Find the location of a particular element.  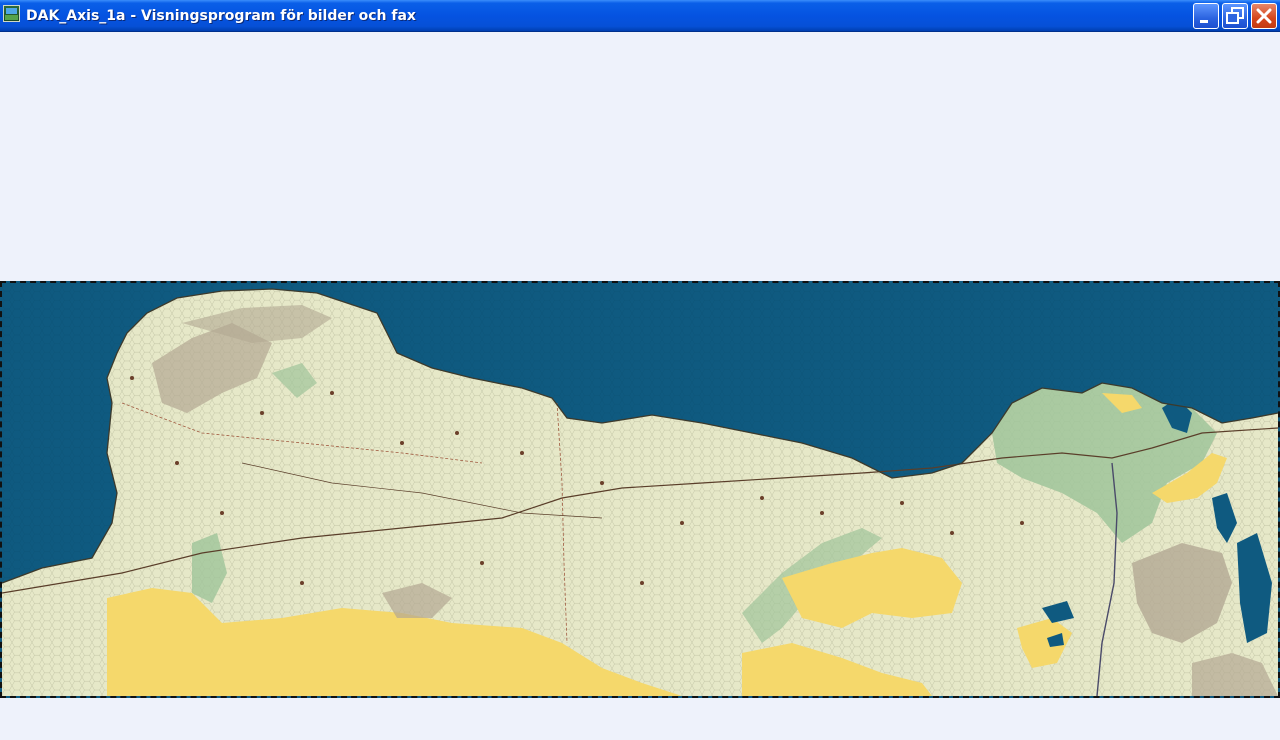

close-button is located at coordinates (1264, 16).